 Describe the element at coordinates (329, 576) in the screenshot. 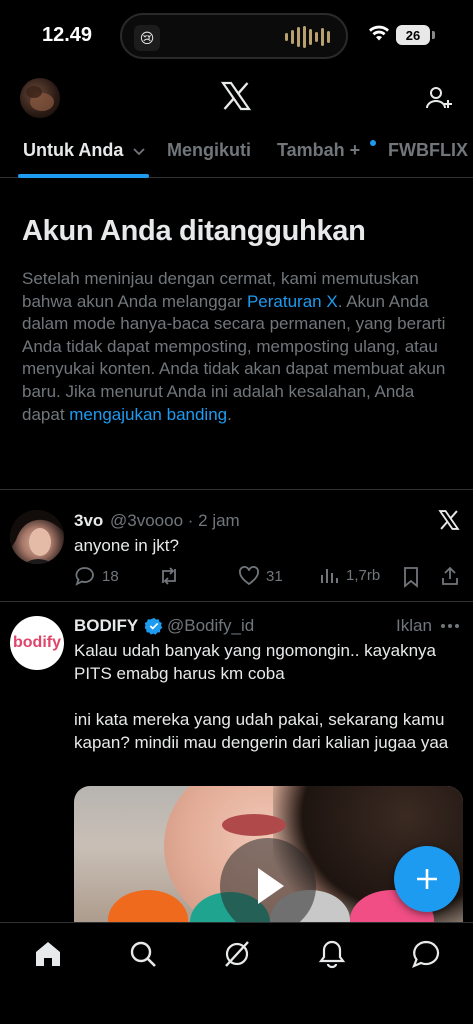

I see `views-icon` at that location.